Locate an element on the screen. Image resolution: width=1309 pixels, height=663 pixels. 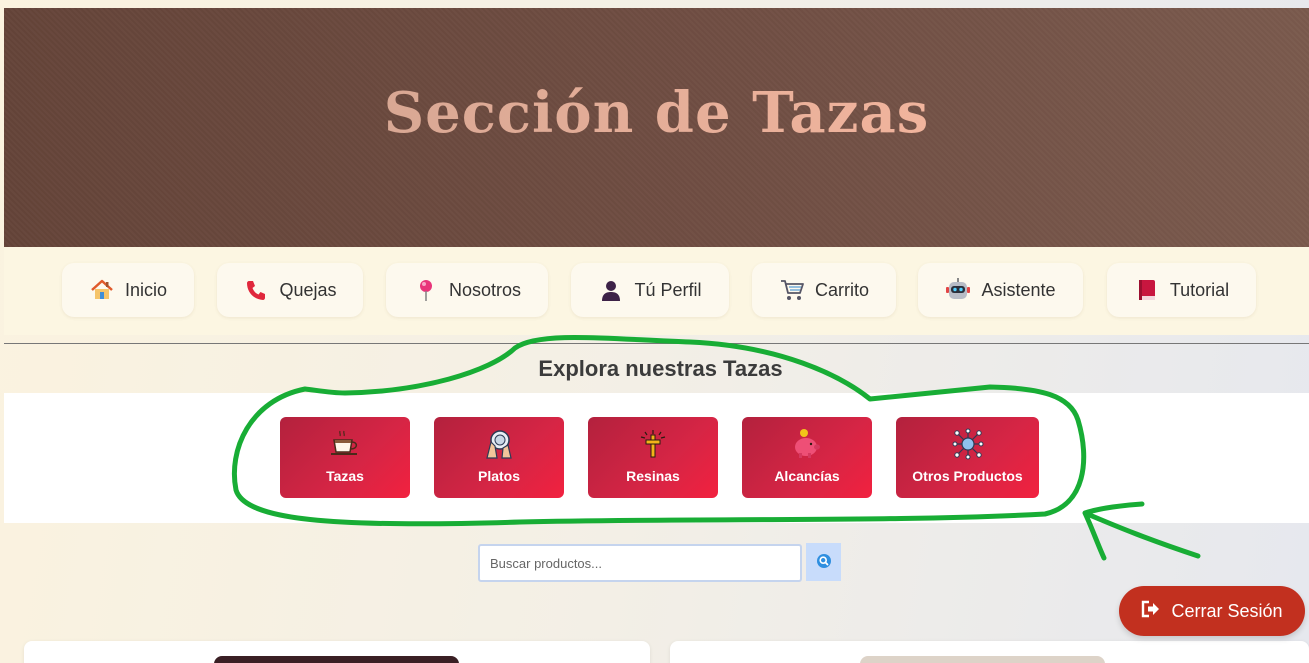
home-icon is located at coordinates (102, 290).